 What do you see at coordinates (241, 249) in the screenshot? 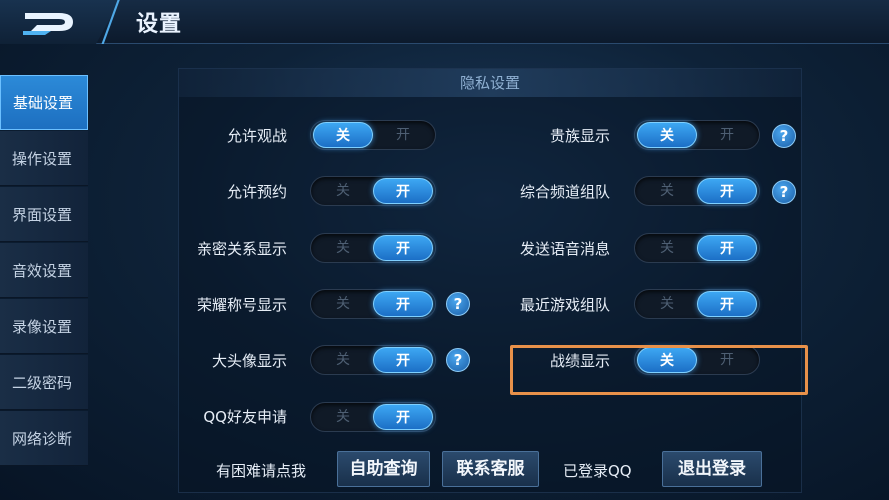
I see `setting-label-intimacy-display: 亲密关系显示` at bounding box center [241, 249].